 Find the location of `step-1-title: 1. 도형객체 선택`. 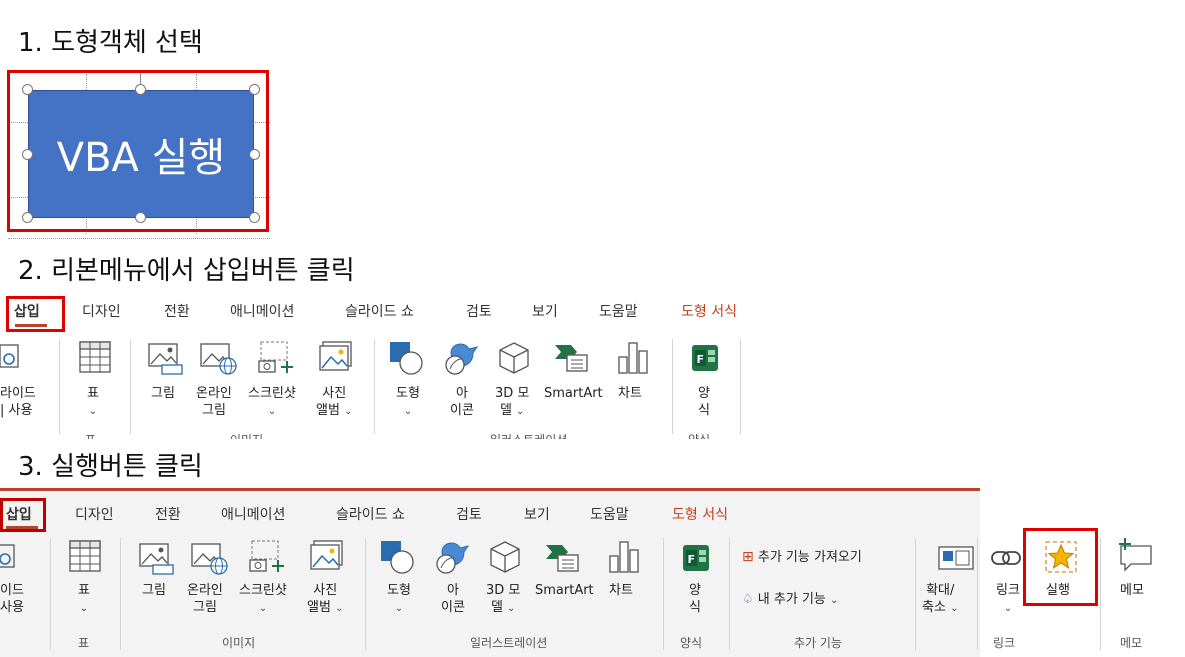

step-1-title: 1. 도형객체 선택 is located at coordinates (110, 43).